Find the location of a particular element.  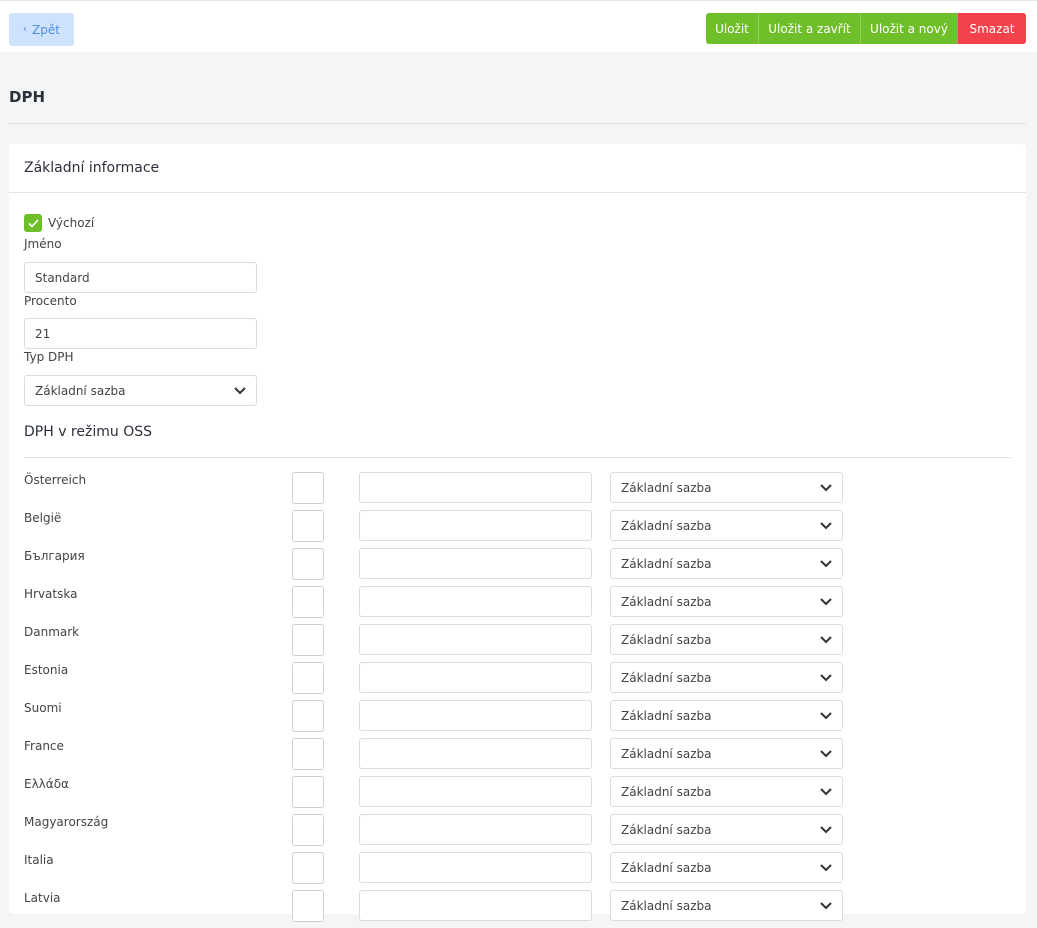

percent-input: 21 is located at coordinates (140, 333).